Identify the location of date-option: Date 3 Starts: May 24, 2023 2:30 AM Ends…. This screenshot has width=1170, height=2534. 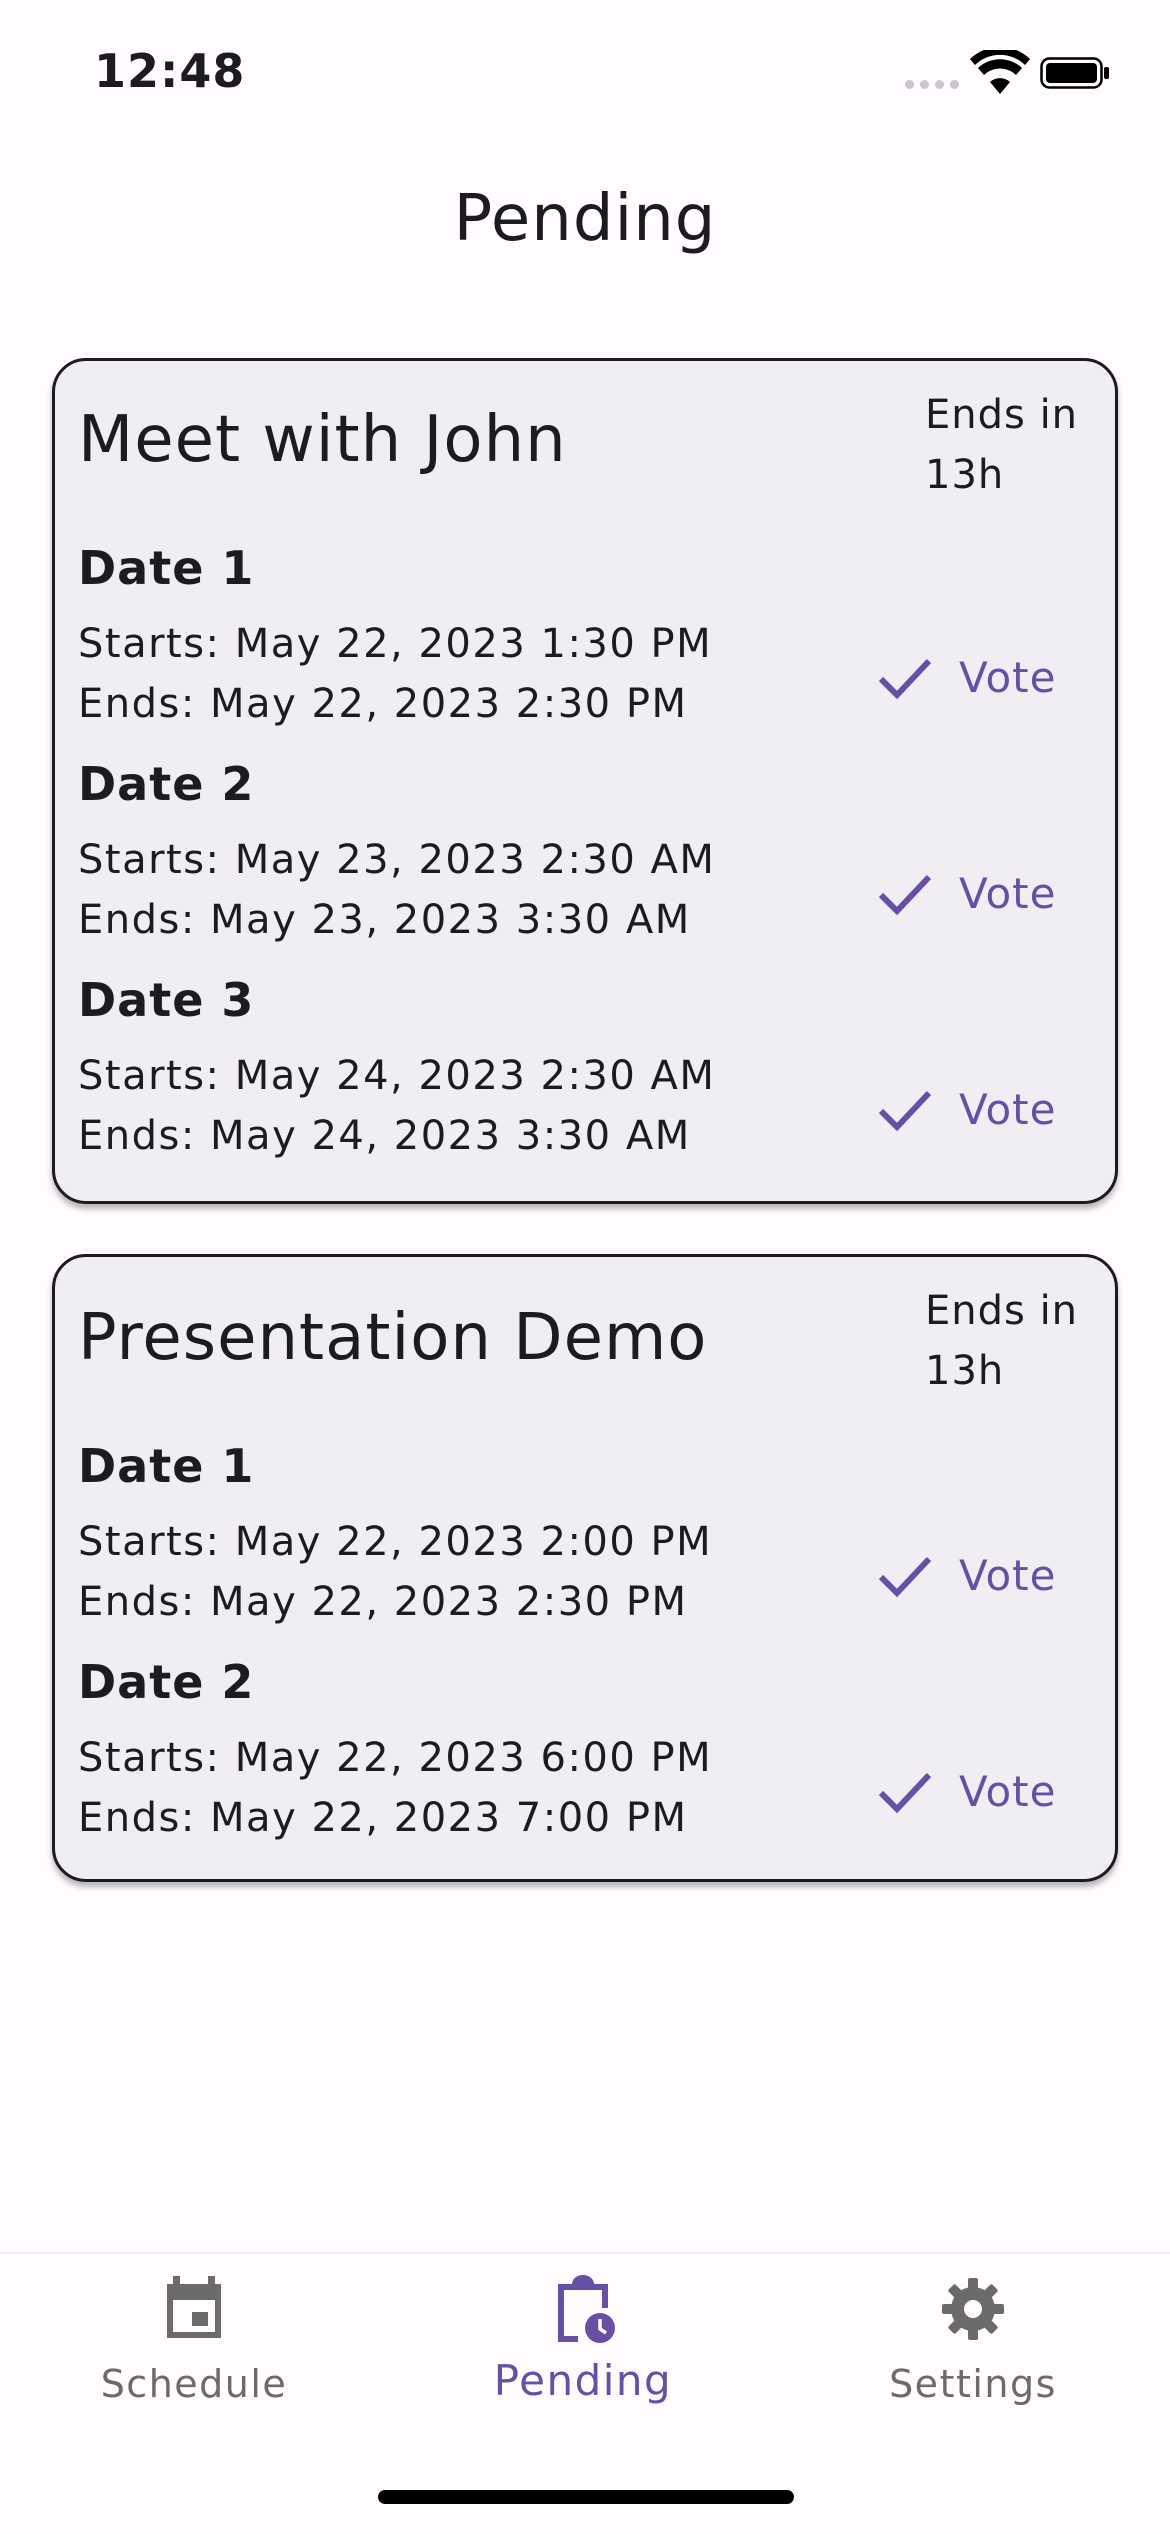
(585, 1081).